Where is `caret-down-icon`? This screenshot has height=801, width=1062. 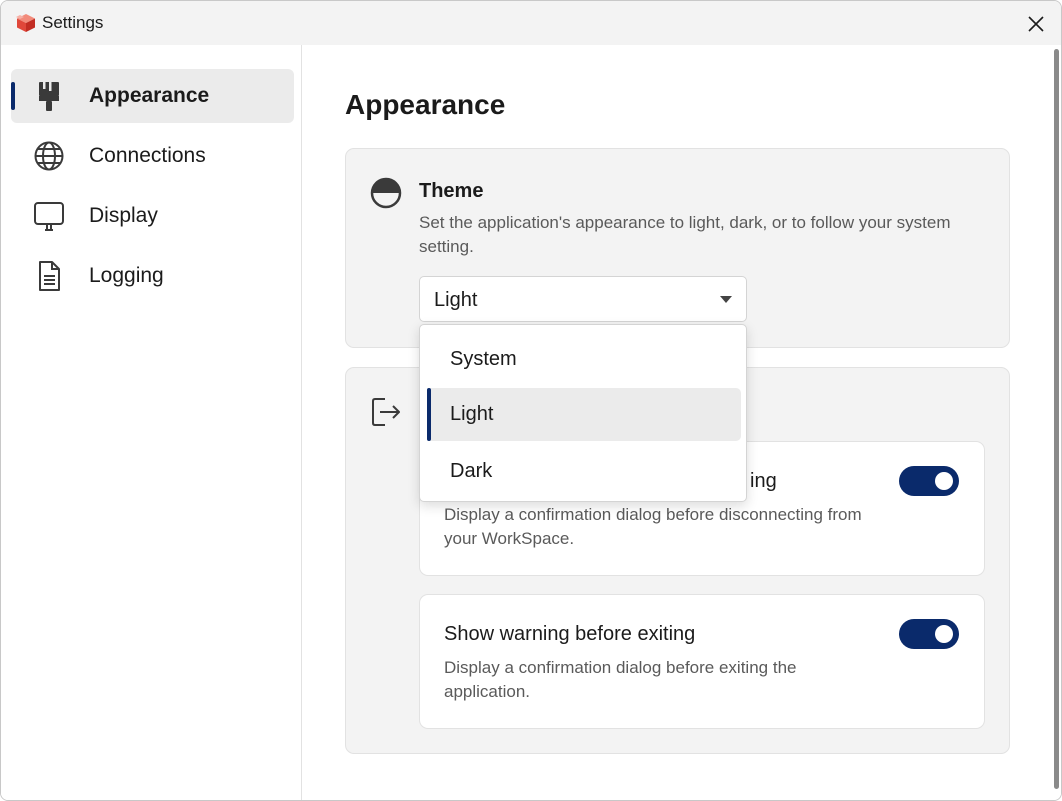
caret-down-icon is located at coordinates (726, 299).